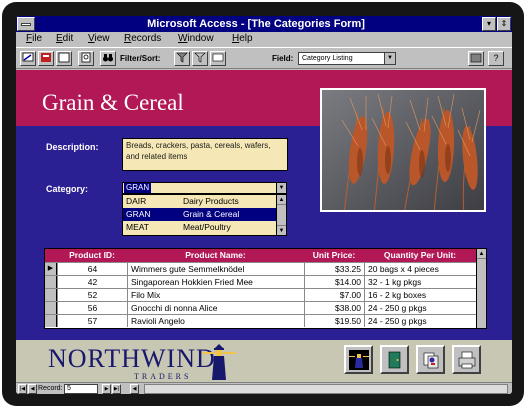 The width and height of the screenshot is (526, 408). What do you see at coordinates (242, 39) in the screenshot?
I see `menu-help: Help` at bounding box center [242, 39].